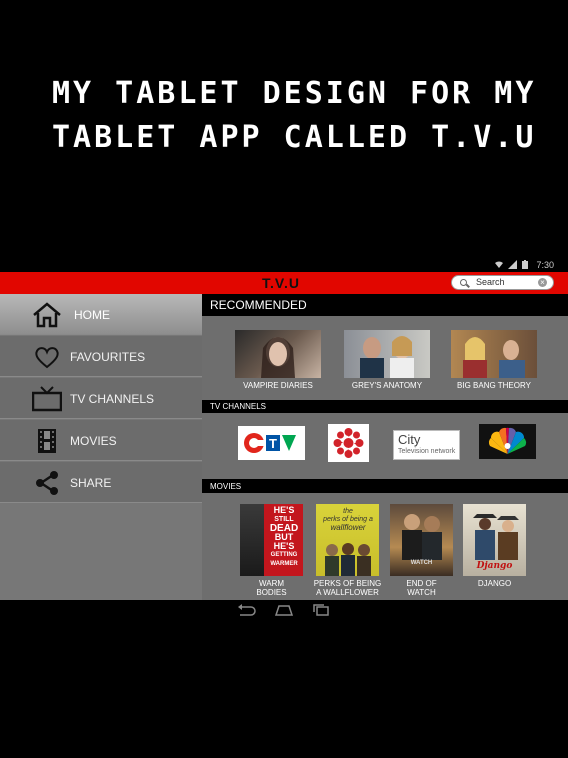 This screenshot has width=568, height=758. Describe the element at coordinates (47, 399) in the screenshot. I see `tv-icon` at that location.